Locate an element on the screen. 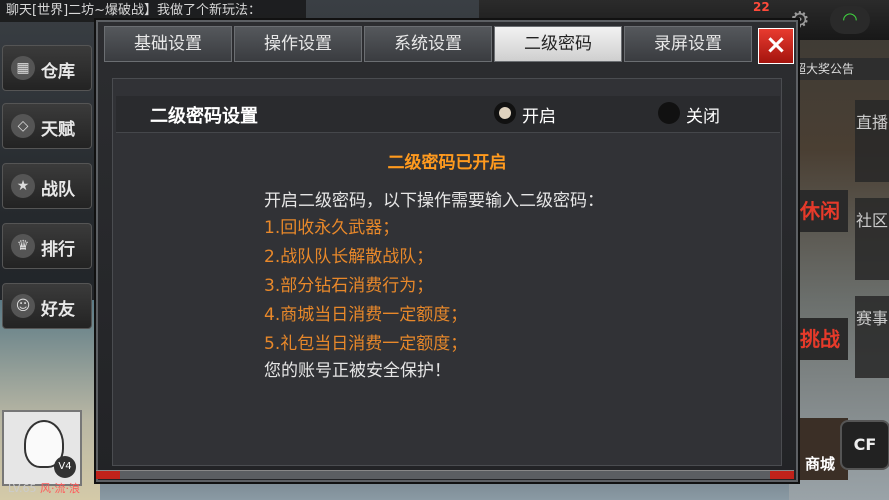 The image size is (889, 500). bottom-accent-left is located at coordinates (108, 475).